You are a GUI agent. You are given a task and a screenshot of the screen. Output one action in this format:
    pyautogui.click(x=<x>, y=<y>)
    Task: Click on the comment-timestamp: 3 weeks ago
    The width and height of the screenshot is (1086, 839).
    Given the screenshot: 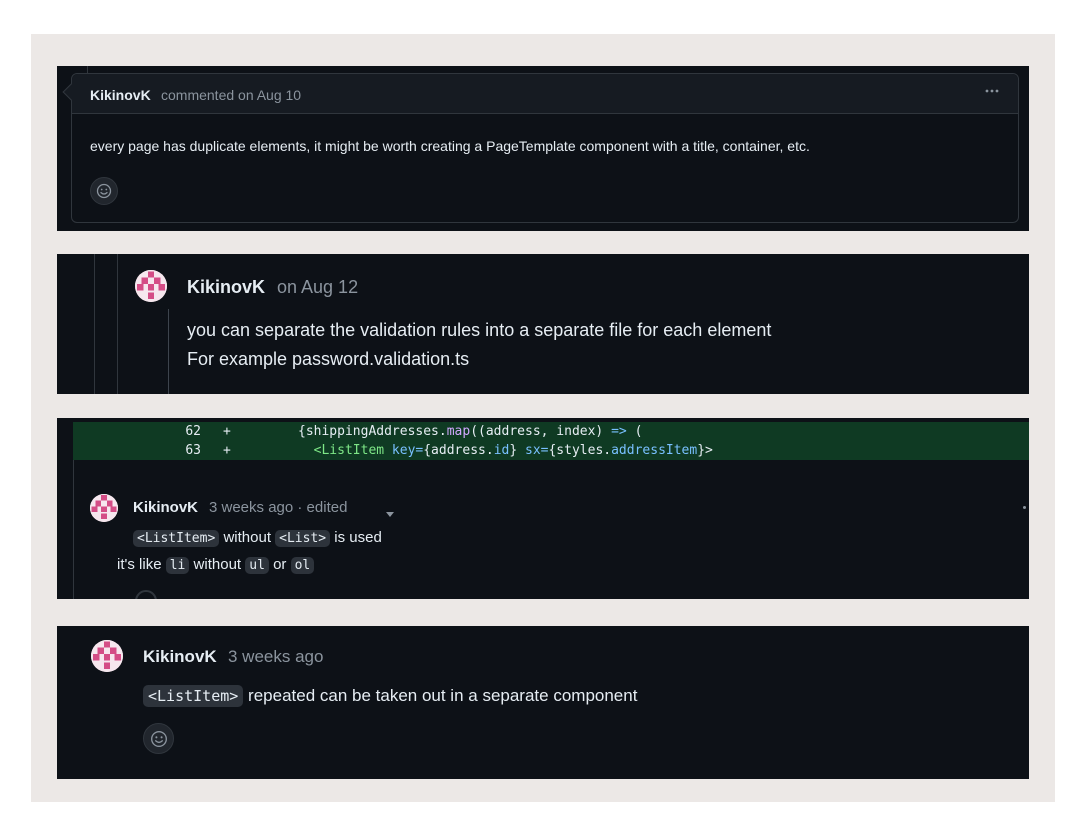 What is the action you would take?
    pyautogui.click(x=275, y=657)
    